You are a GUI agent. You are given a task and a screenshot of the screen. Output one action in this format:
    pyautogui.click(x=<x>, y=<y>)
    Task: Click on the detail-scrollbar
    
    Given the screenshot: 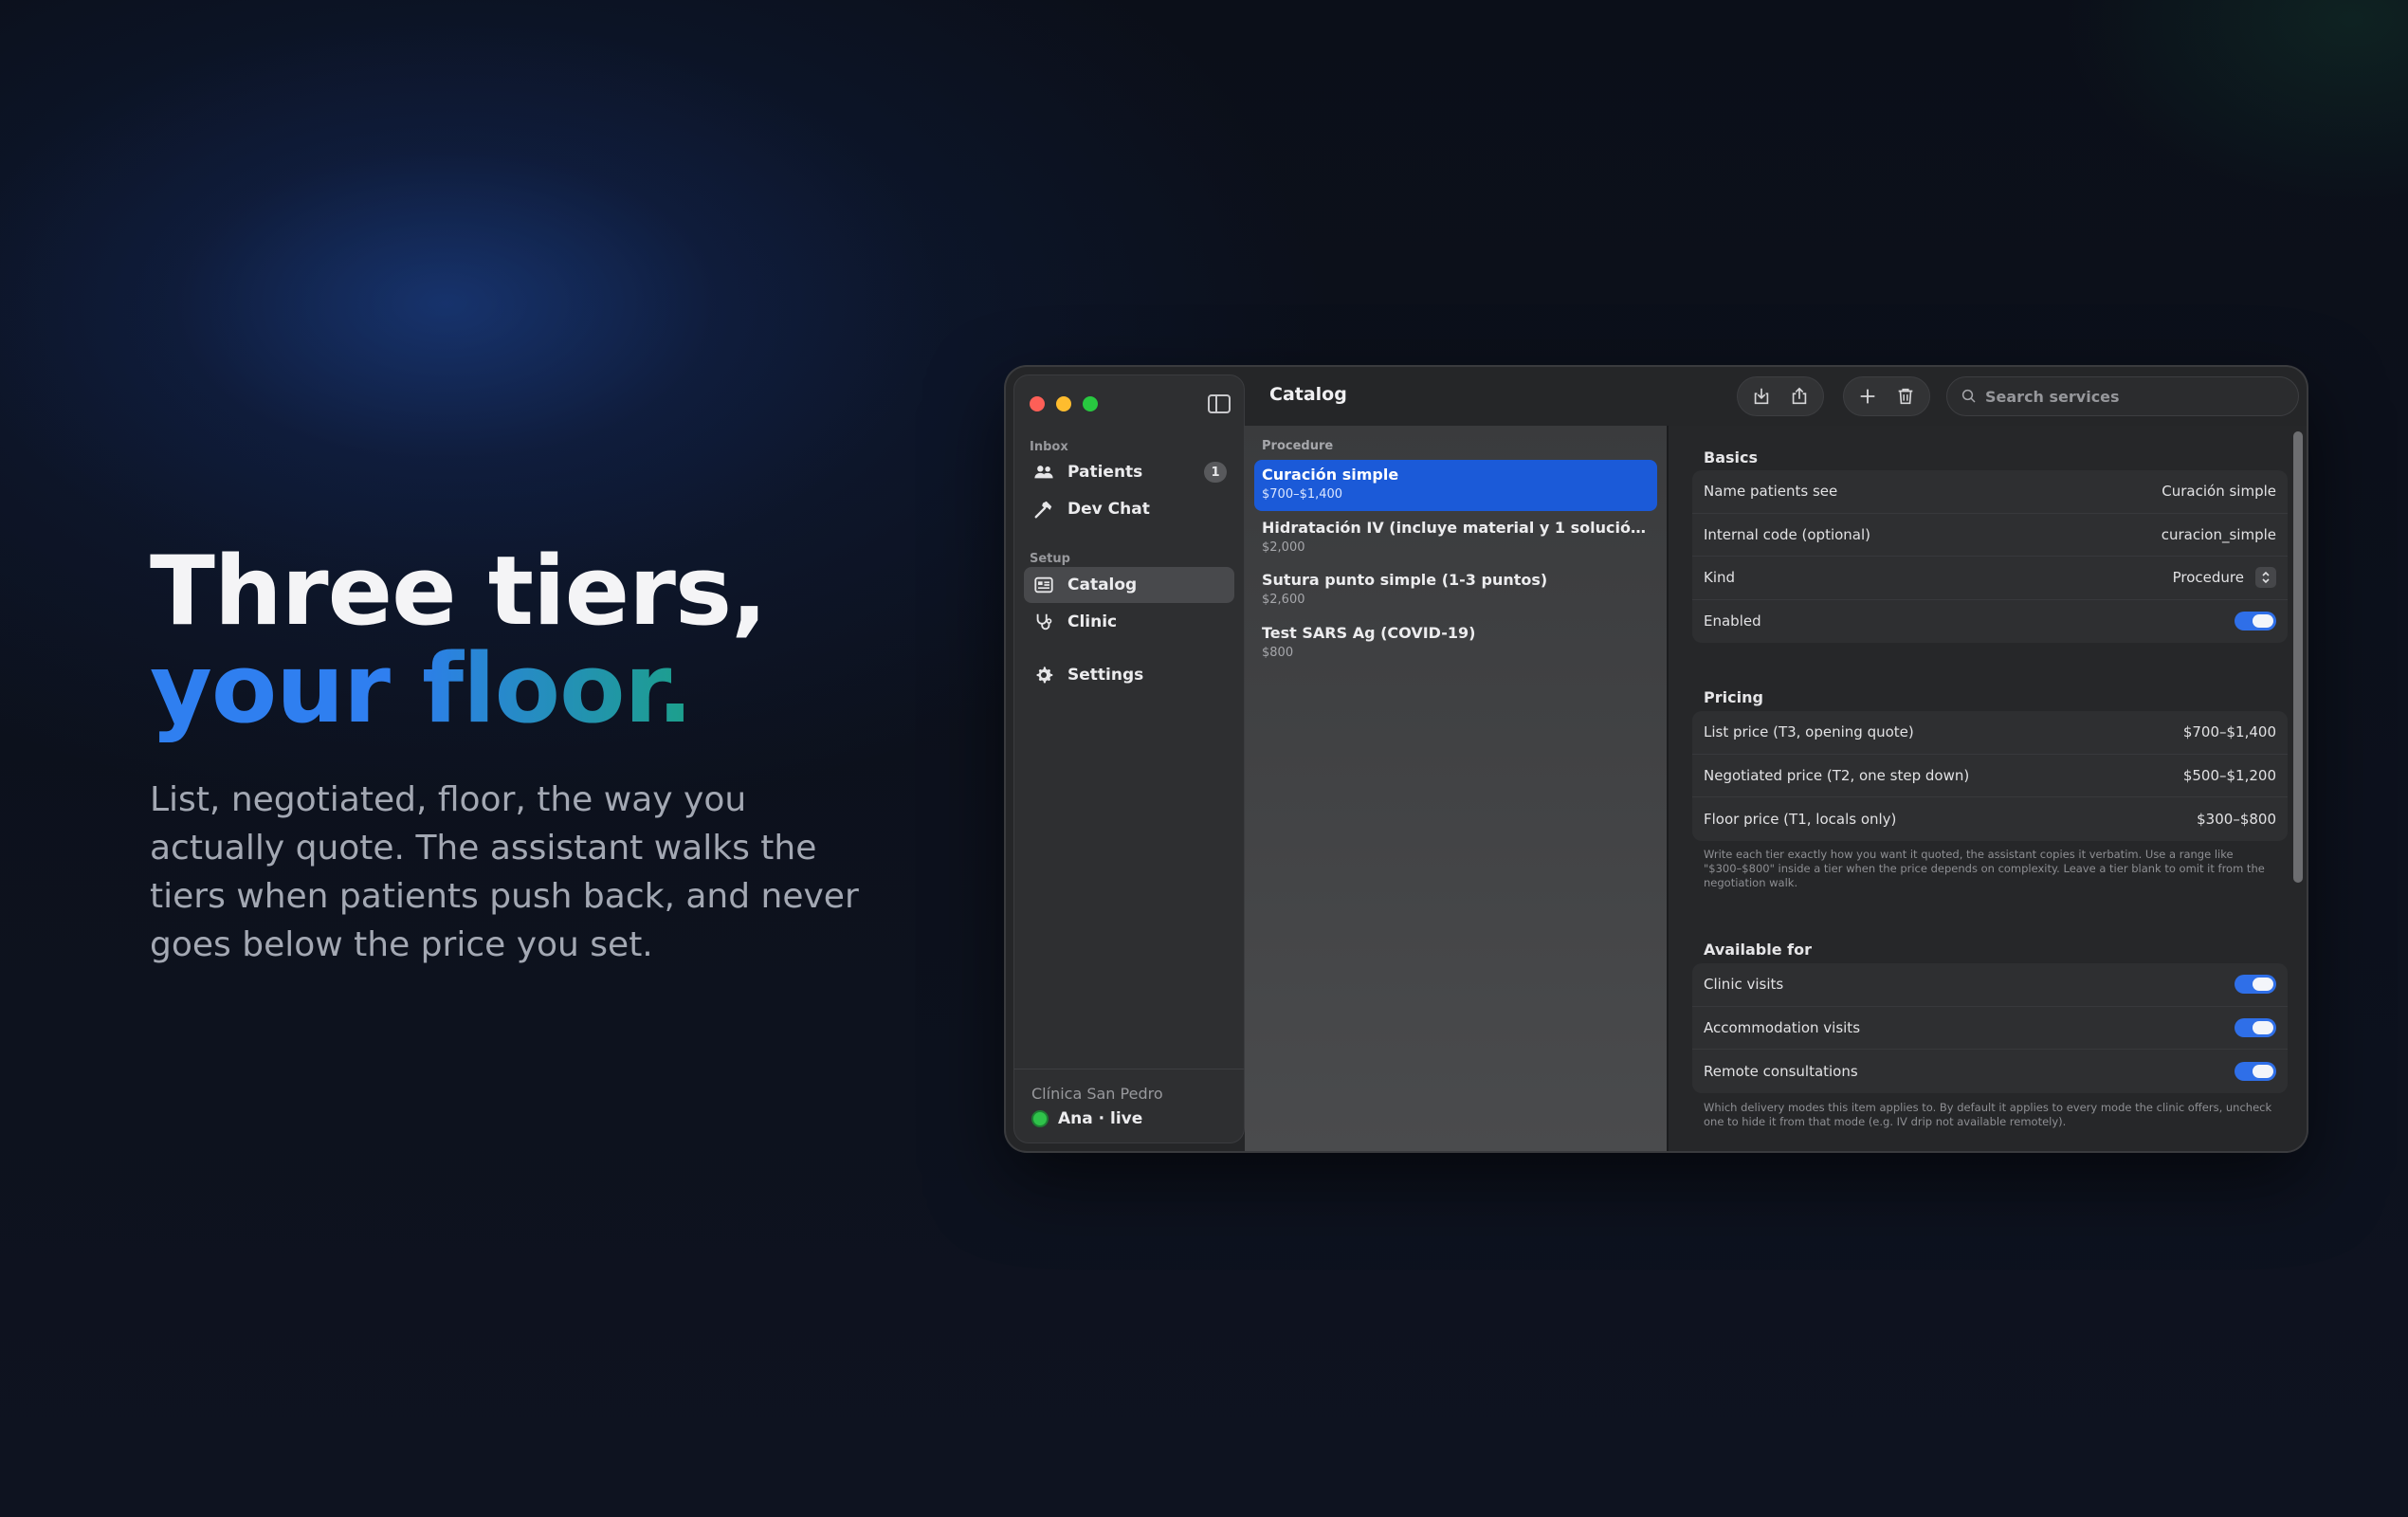 What is the action you would take?
    pyautogui.click(x=2298, y=657)
    